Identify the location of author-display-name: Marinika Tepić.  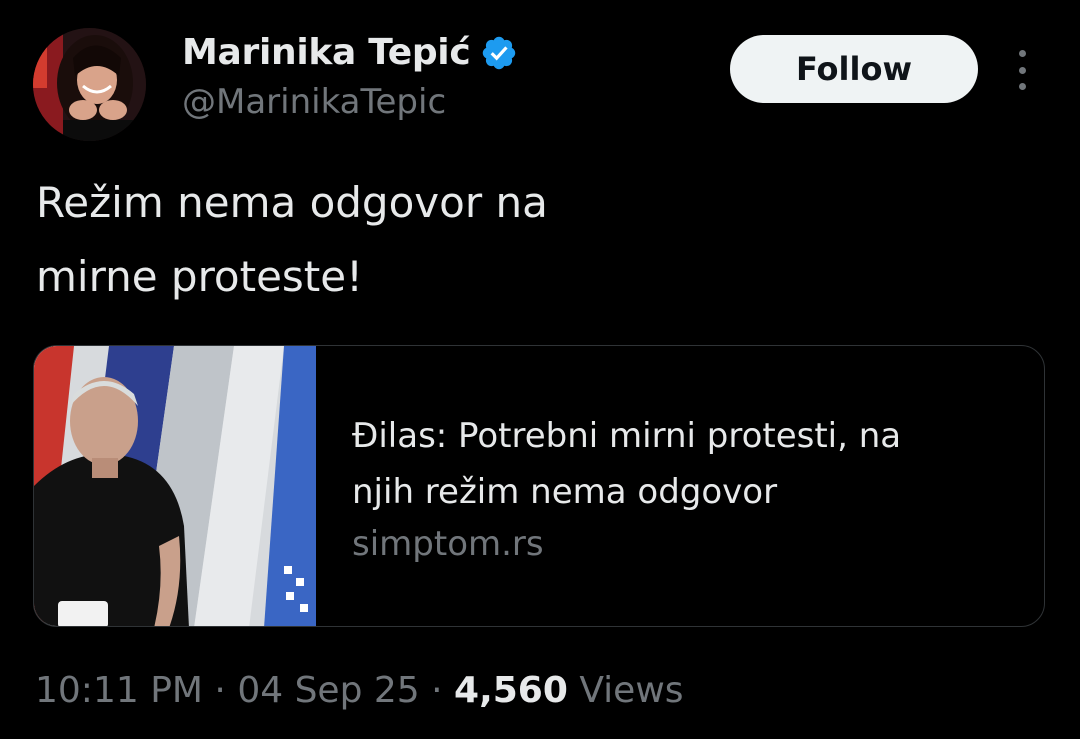
(326, 52).